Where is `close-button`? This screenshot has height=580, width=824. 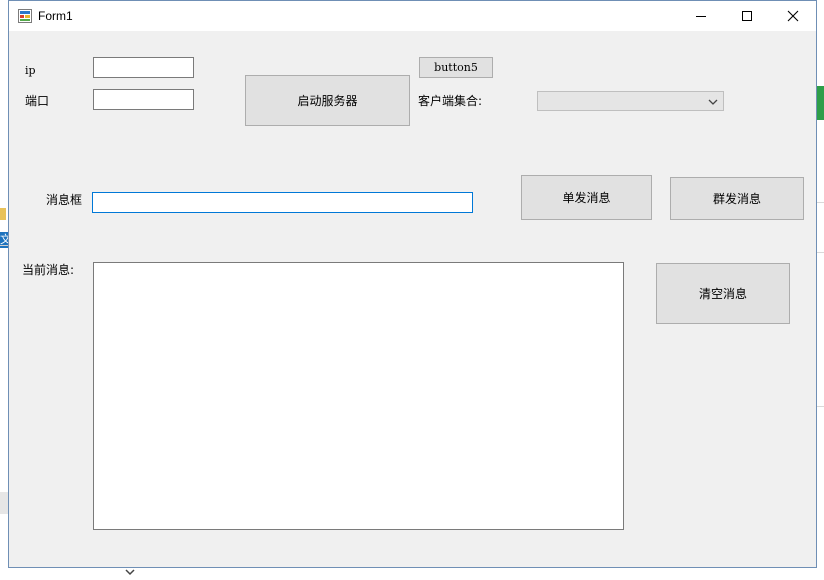 close-button is located at coordinates (793, 16).